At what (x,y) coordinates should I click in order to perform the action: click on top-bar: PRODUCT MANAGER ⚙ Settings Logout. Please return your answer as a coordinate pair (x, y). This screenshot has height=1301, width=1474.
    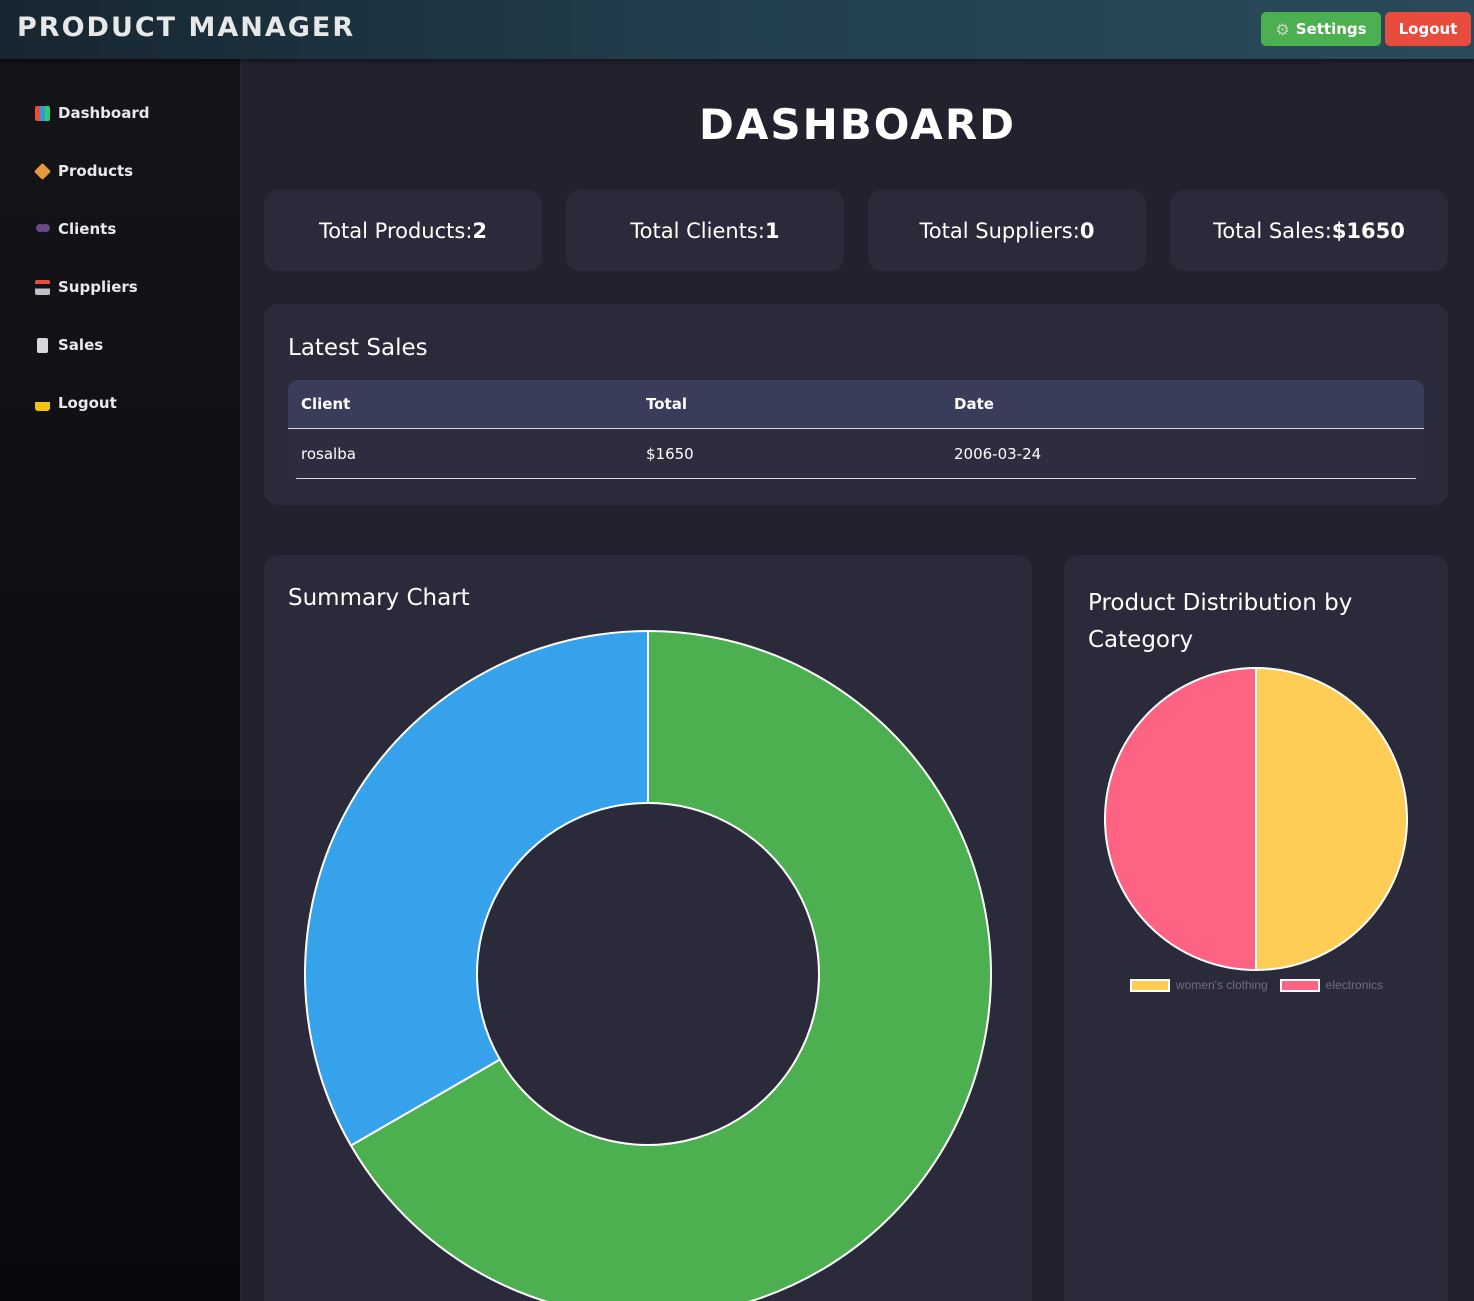
    Looking at the image, I should click on (737, 29).